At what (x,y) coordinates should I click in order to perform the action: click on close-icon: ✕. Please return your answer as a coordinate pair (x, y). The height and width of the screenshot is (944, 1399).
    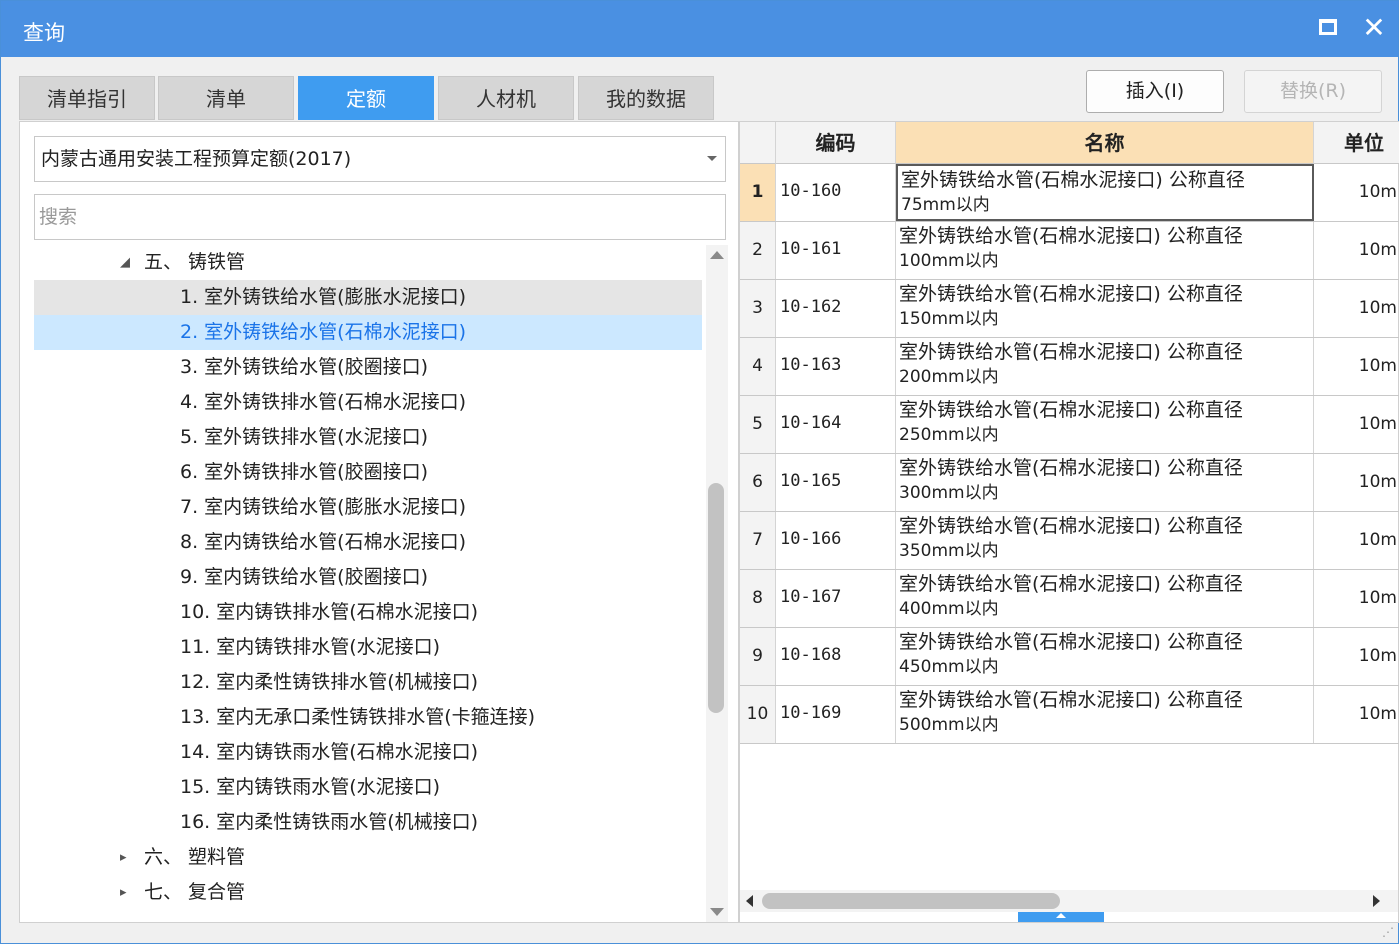
    Looking at the image, I should click on (1374, 28).